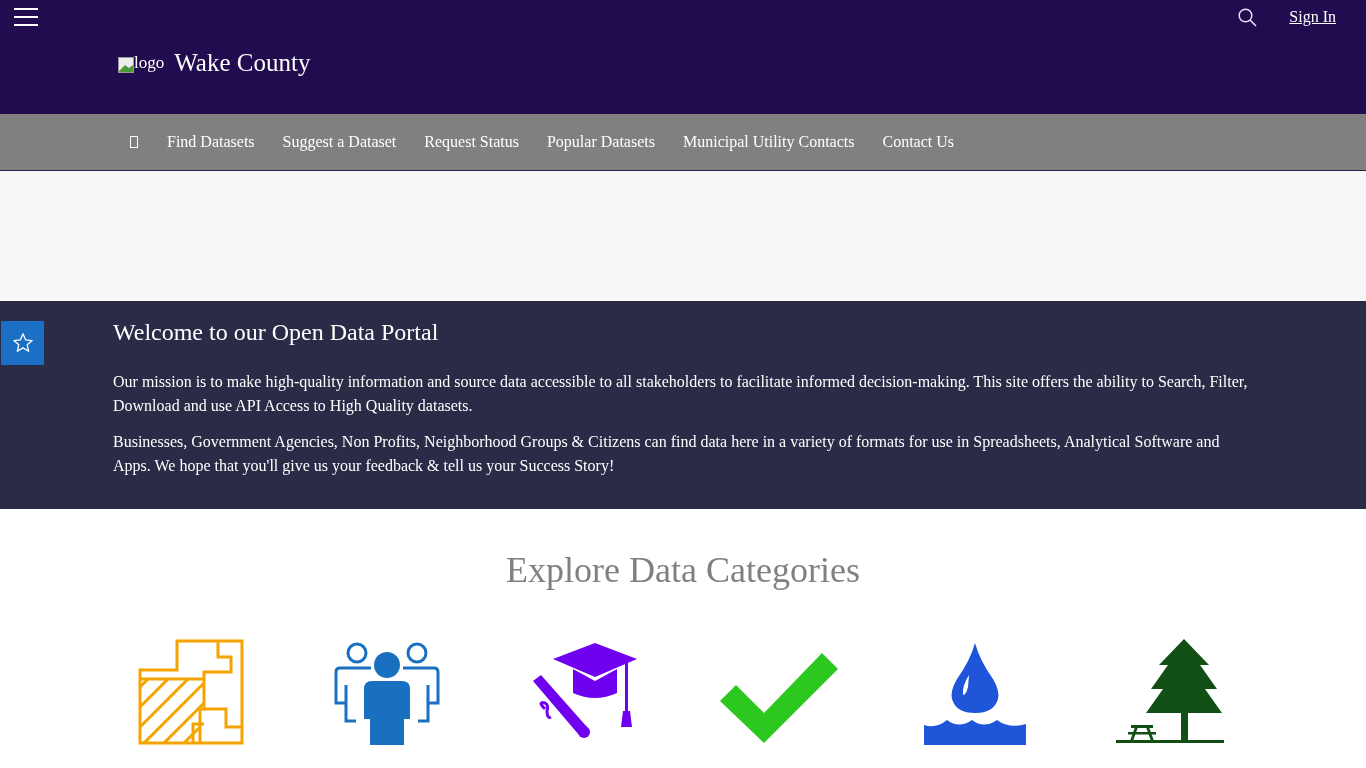 Image resolution: width=1366 pixels, height=768 pixels. What do you see at coordinates (471, 142) in the screenshot?
I see `nav-link: Request Status` at bounding box center [471, 142].